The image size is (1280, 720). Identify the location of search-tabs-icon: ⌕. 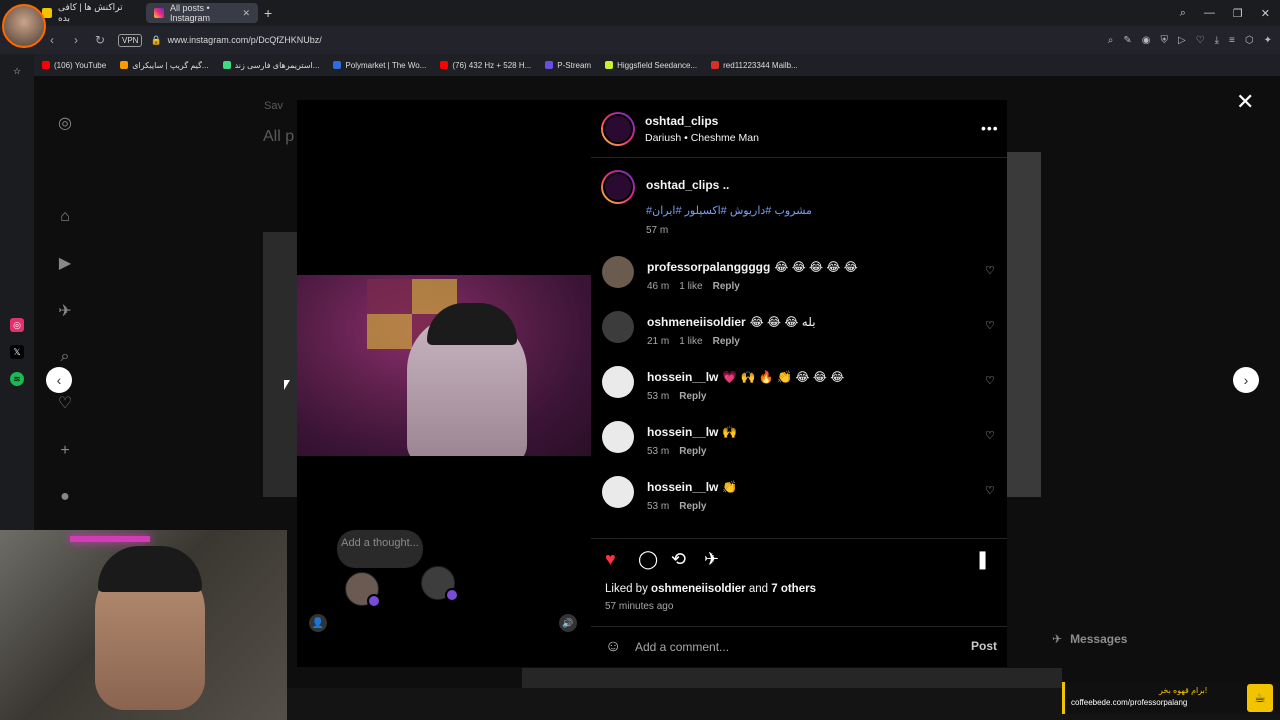
(1183, 13).